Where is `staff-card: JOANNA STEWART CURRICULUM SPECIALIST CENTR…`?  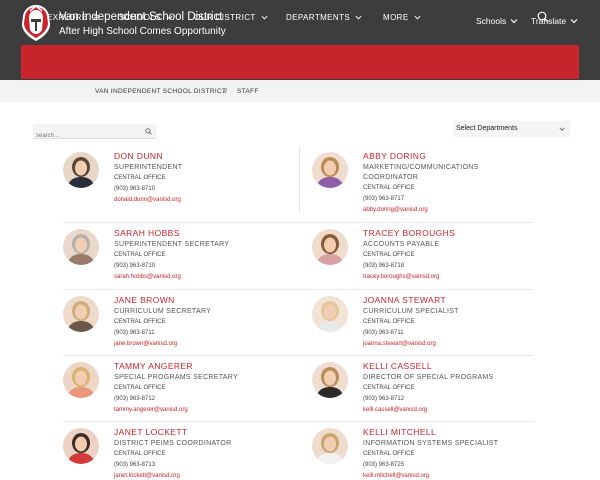 staff-card: JOANNA STEWART CURRICULUM SPECIALIST CENTR… is located at coordinates (400, 322).